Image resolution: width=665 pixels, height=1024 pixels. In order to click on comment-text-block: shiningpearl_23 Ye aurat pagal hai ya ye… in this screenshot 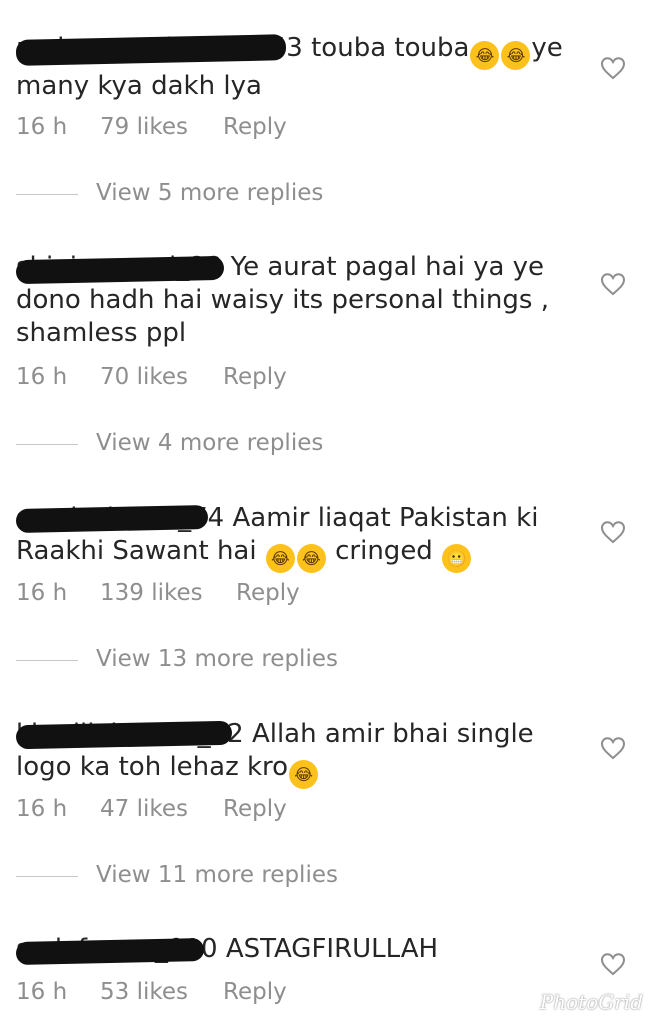, I will do `click(300, 300)`.